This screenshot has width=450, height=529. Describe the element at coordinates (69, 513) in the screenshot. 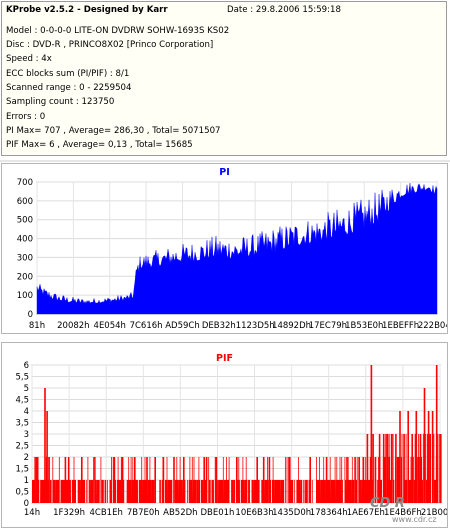

I see `pif-x-tick-label: 1F329h` at that location.